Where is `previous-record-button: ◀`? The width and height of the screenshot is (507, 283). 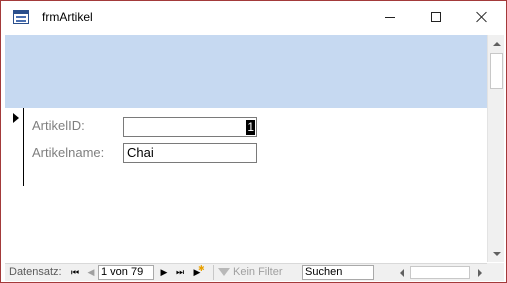
previous-record-button: ◀ is located at coordinates (91, 272).